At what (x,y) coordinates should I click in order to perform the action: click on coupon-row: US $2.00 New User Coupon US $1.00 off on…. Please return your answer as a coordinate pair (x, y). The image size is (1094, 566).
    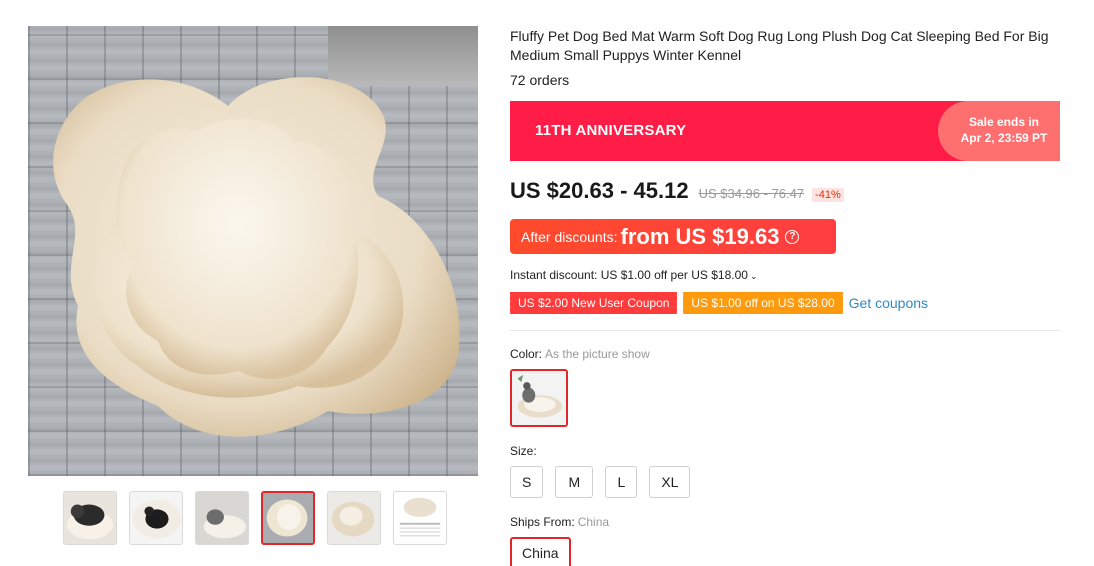
    Looking at the image, I should click on (717, 303).